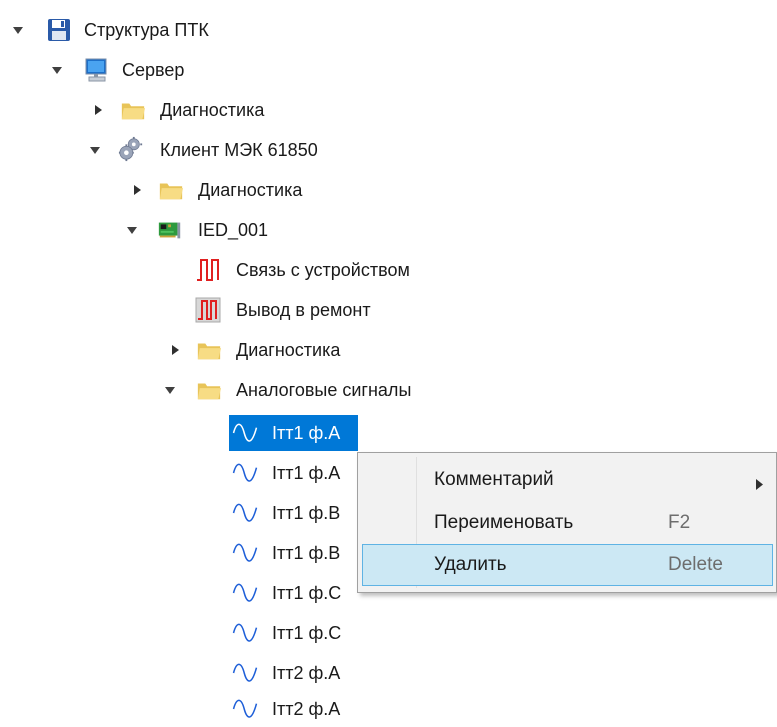 The image size is (777, 727). What do you see at coordinates (131, 149) in the screenshot?
I see `gears-icon` at bounding box center [131, 149].